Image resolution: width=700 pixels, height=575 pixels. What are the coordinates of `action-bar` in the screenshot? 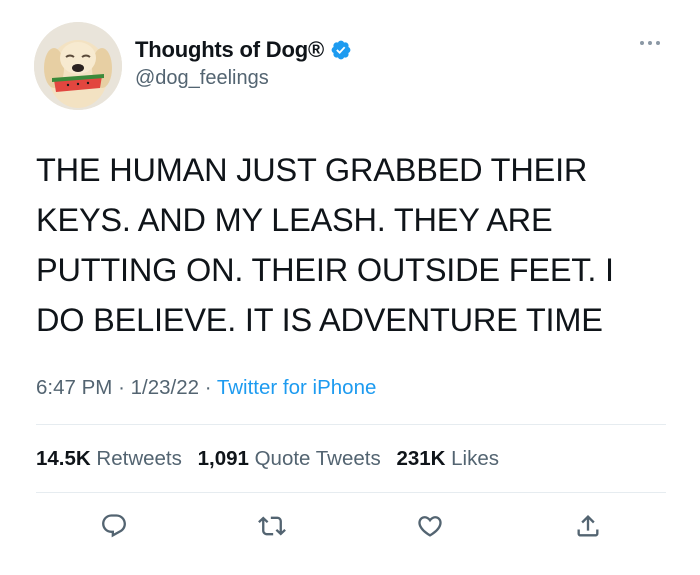 It's located at (351, 528).